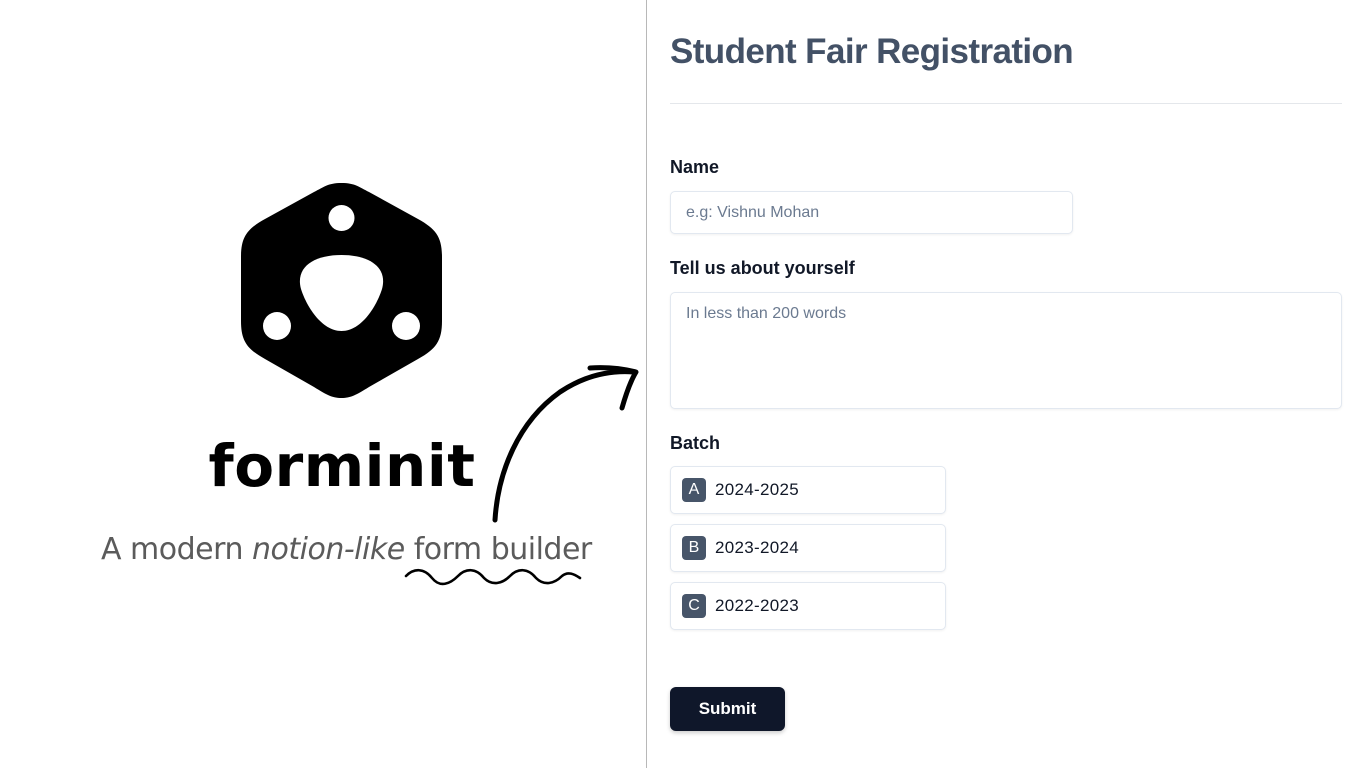 Image resolution: width=1366 pixels, height=768 pixels. What do you see at coordinates (328, 549) in the screenshot?
I see `tagline-emphasis: notion-like` at bounding box center [328, 549].